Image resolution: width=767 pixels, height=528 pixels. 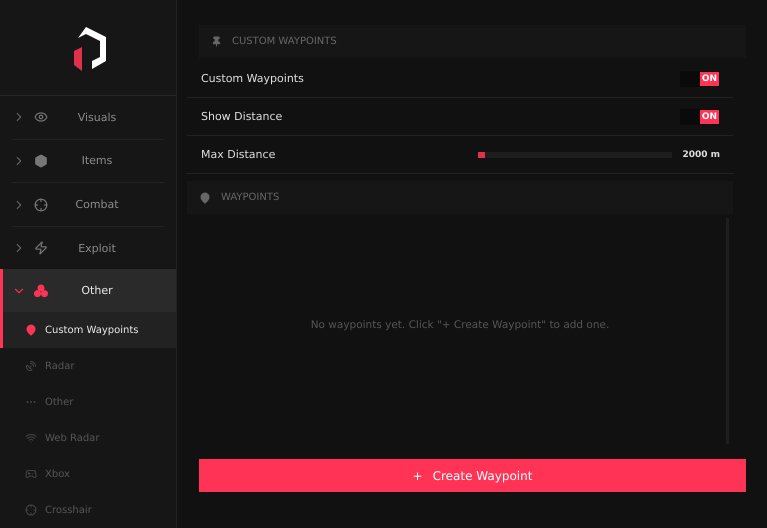 I want to click on setting-label: Max Distance, so click(x=238, y=154).